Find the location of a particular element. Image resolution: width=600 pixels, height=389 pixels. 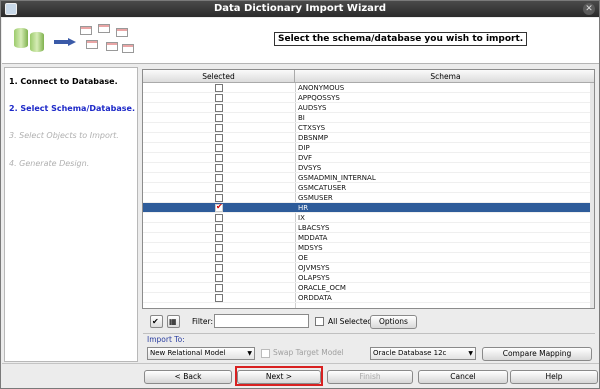

database-type-value: Oracle Database 12c is located at coordinates (410, 353).